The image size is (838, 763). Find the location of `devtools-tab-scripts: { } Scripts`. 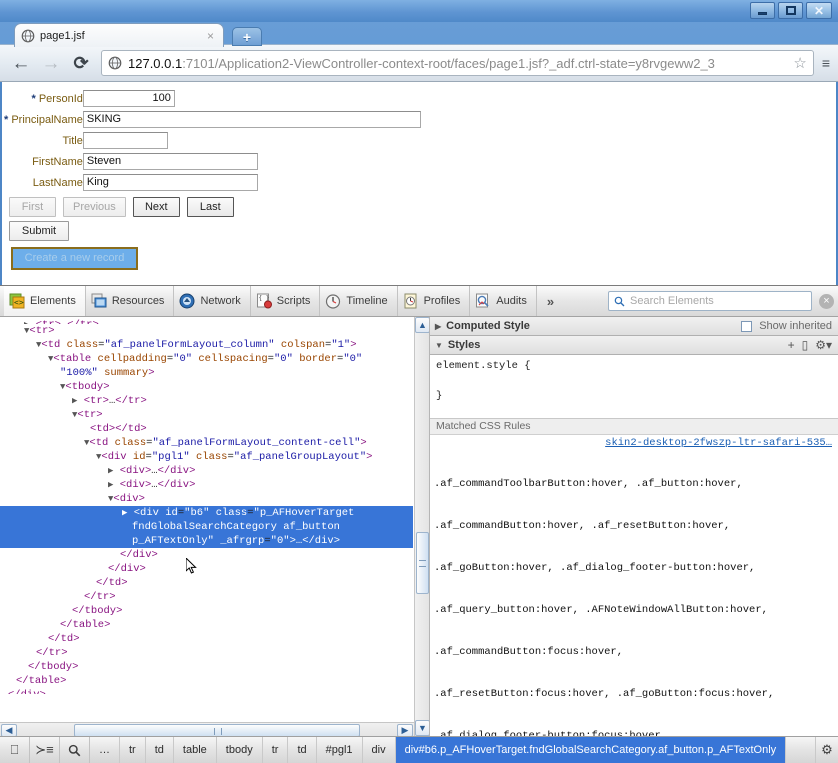

devtools-tab-scripts: { } Scripts is located at coordinates (286, 301).